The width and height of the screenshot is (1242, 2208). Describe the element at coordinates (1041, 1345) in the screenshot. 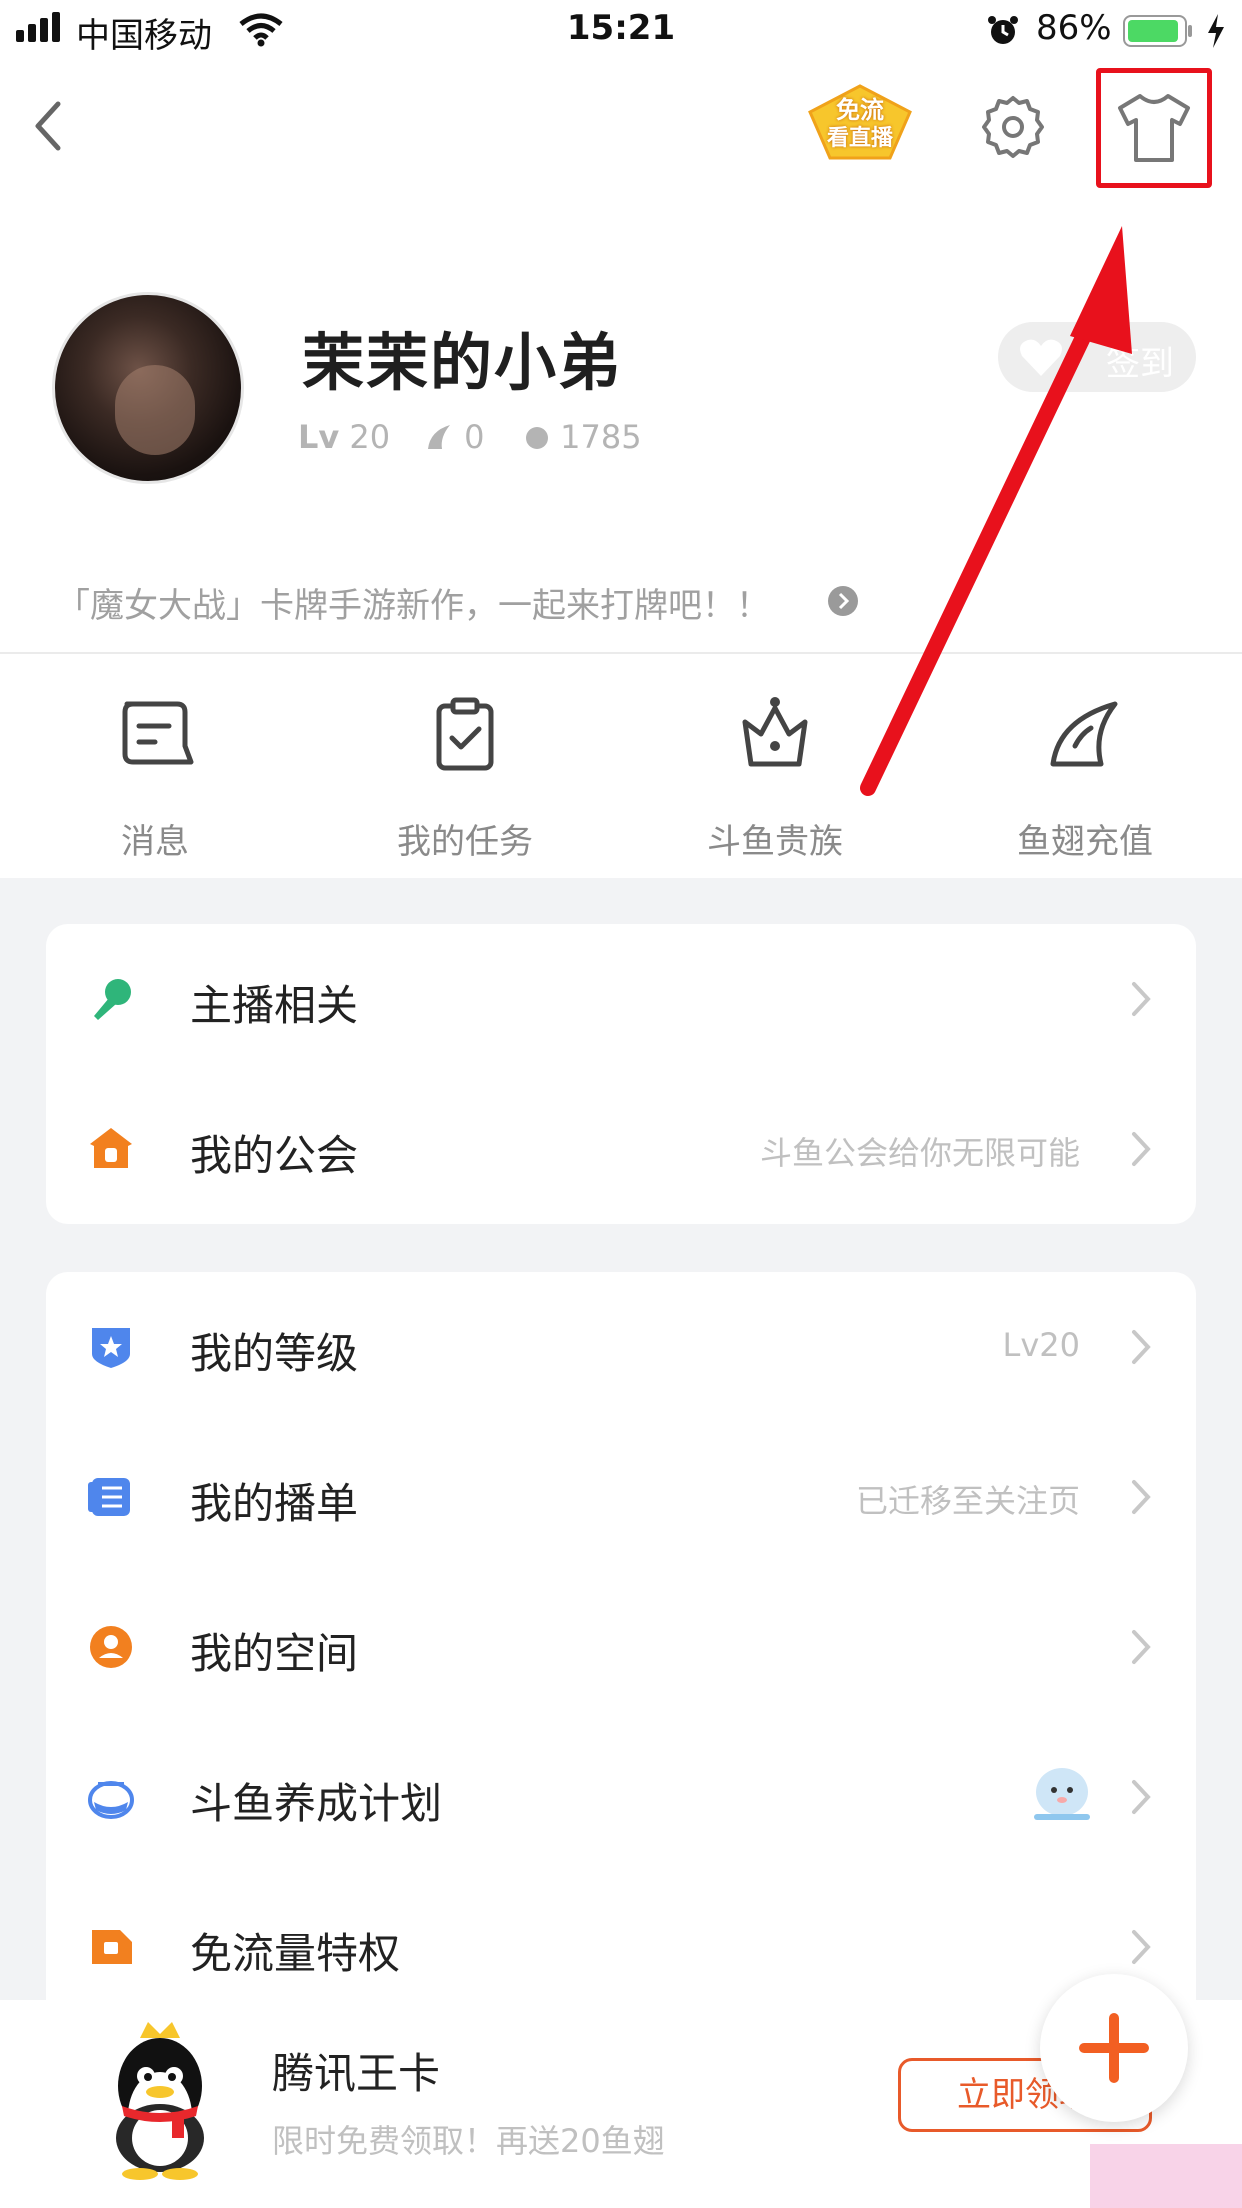

I see `row-hint: Lv20` at that location.